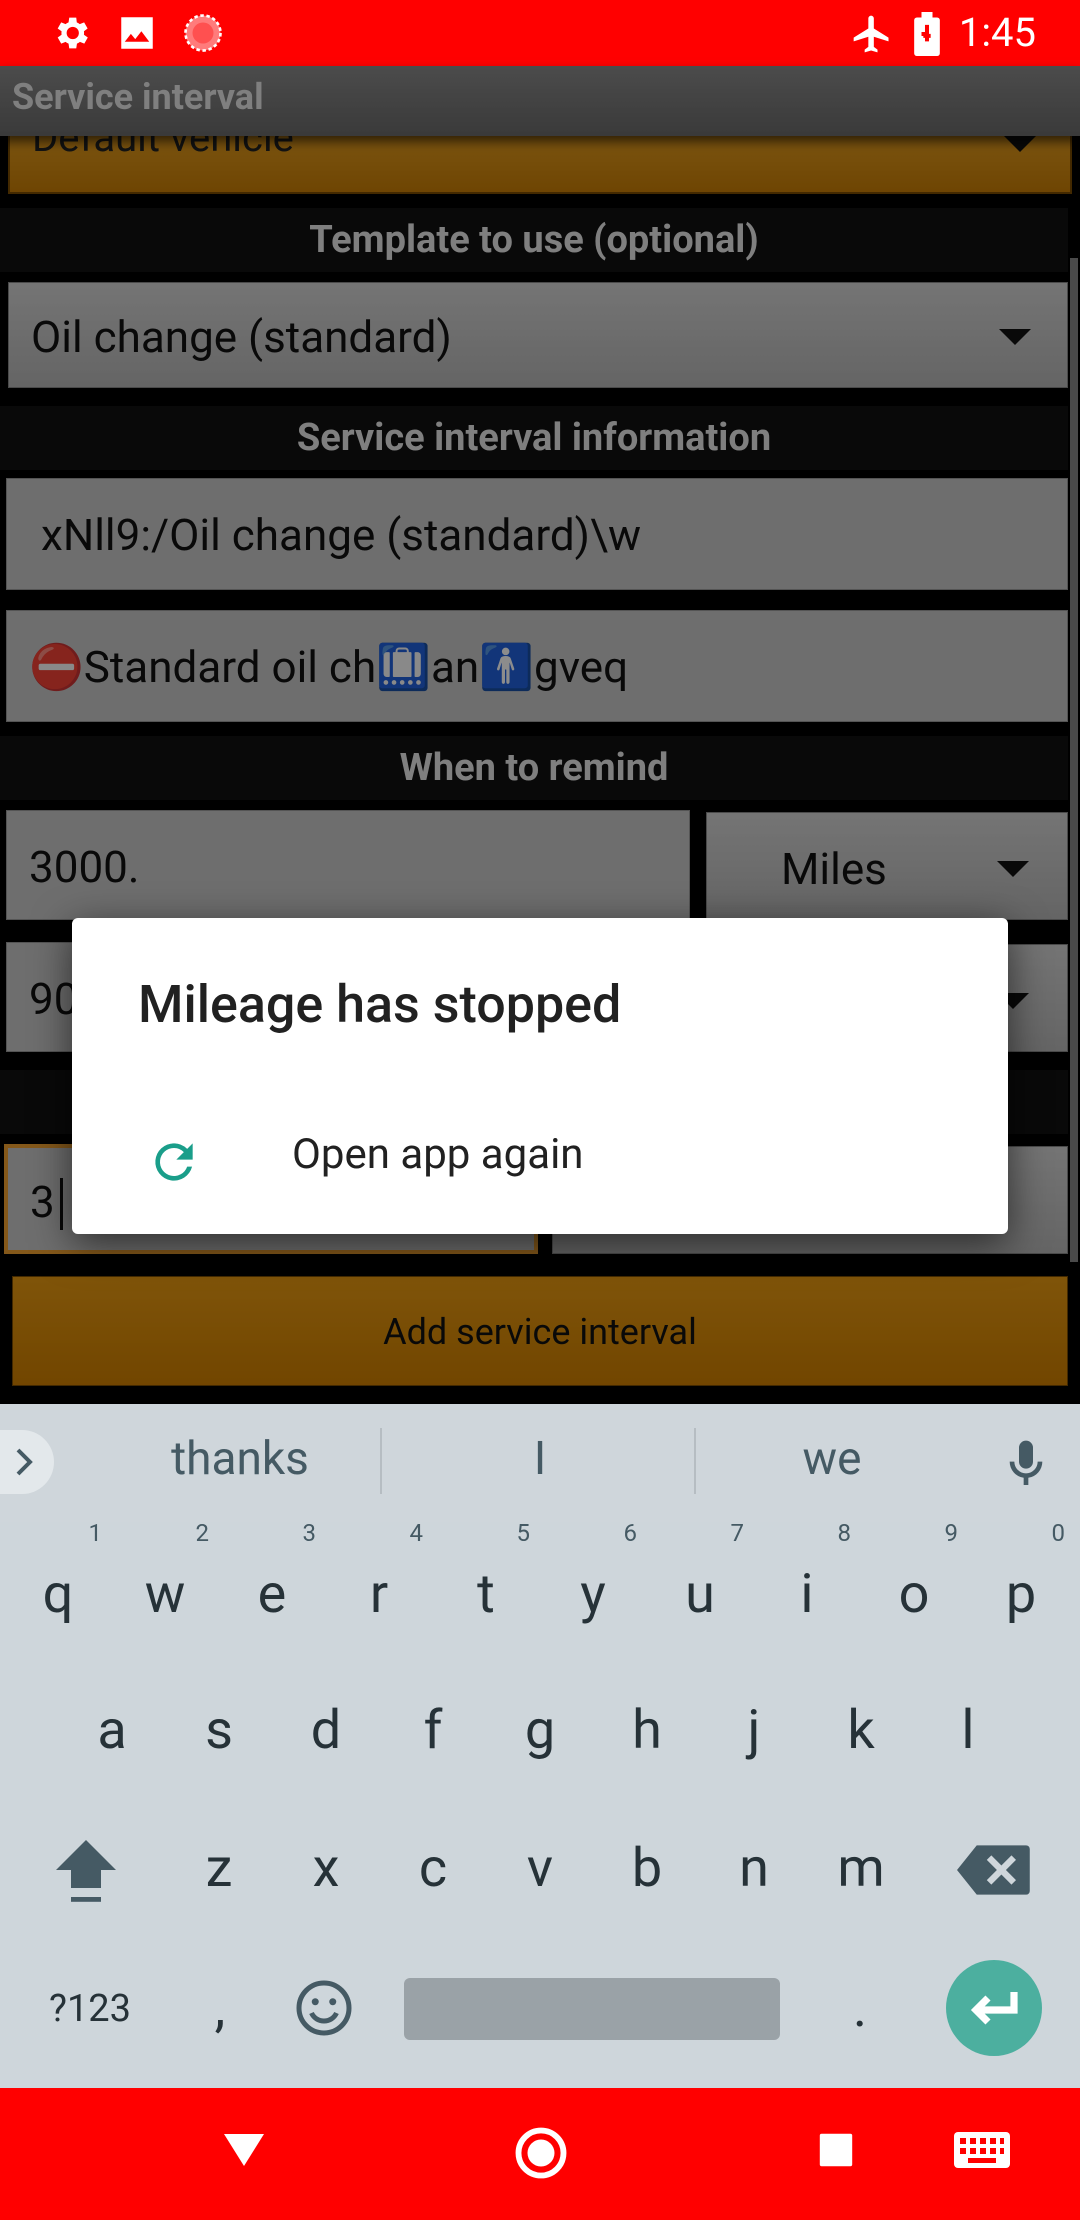  Describe the element at coordinates (202, 1533) in the screenshot. I see `key-hint: 2` at that location.